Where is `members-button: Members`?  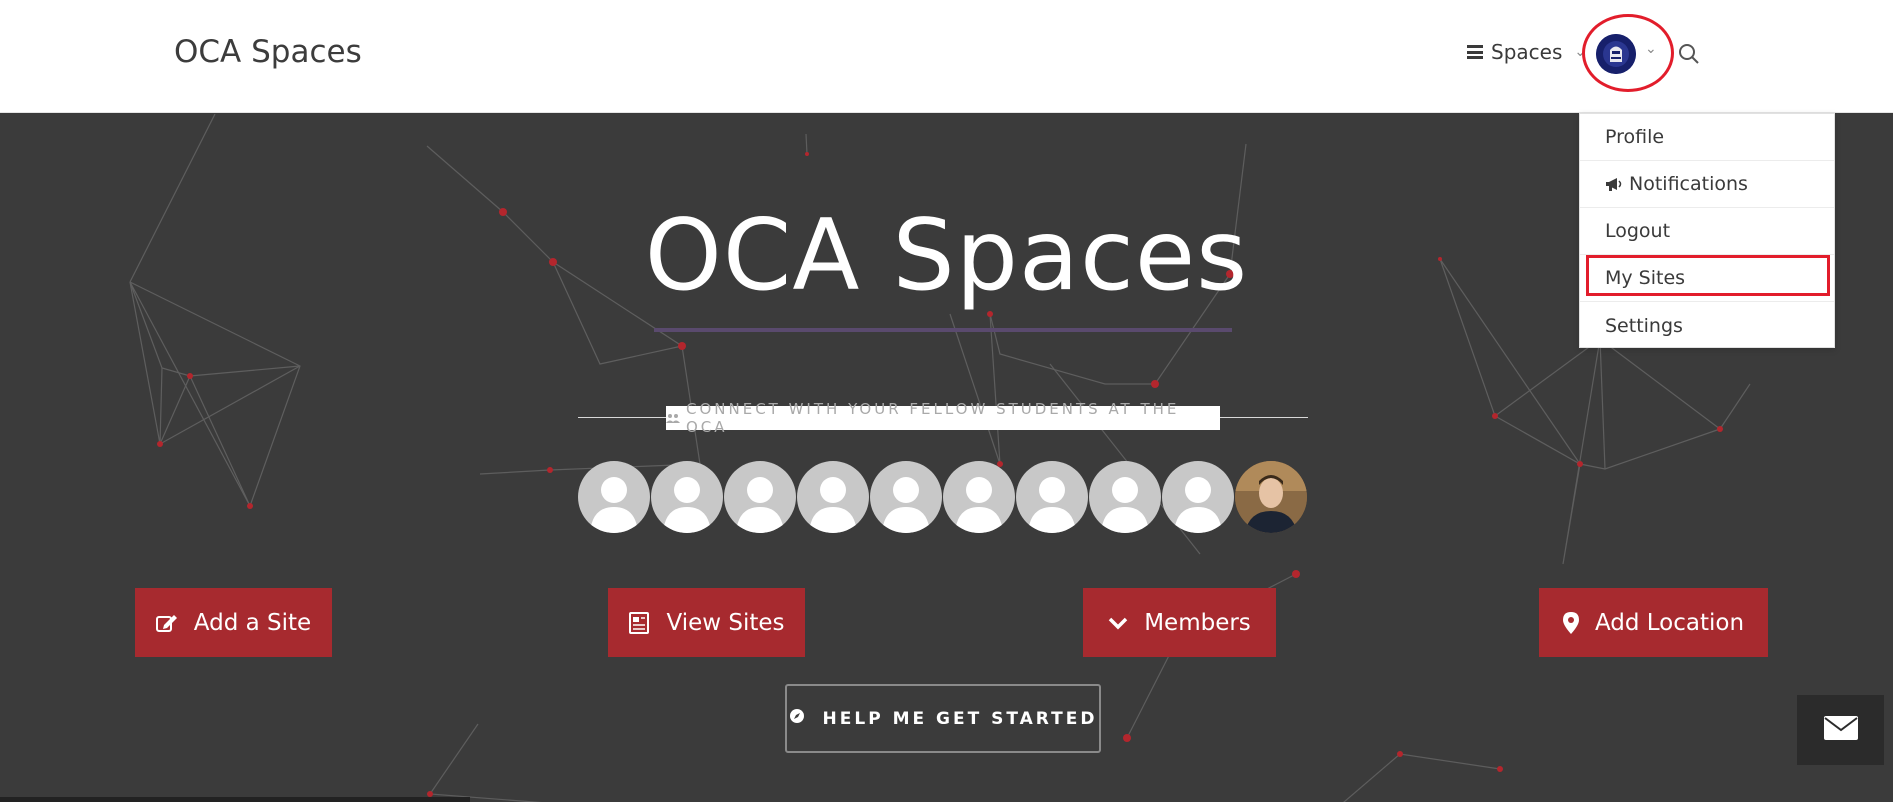
members-button: Members is located at coordinates (1179, 622).